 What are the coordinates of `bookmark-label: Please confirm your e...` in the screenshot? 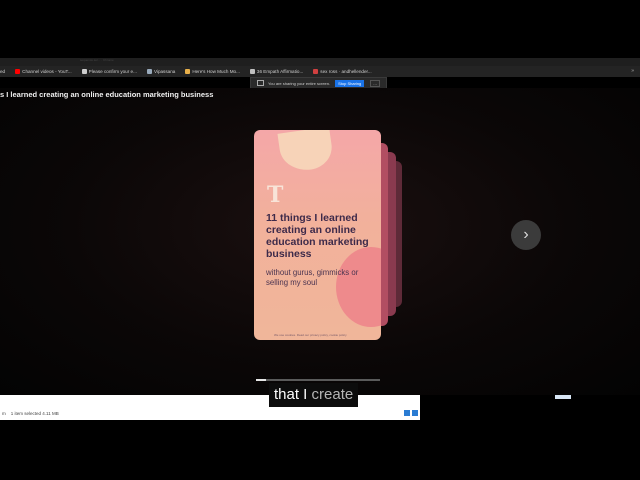 It's located at (112, 71).